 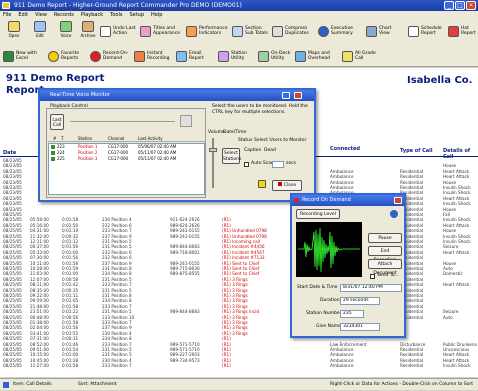 I want to click on autoscan-secs-field, so click(x=278, y=164).